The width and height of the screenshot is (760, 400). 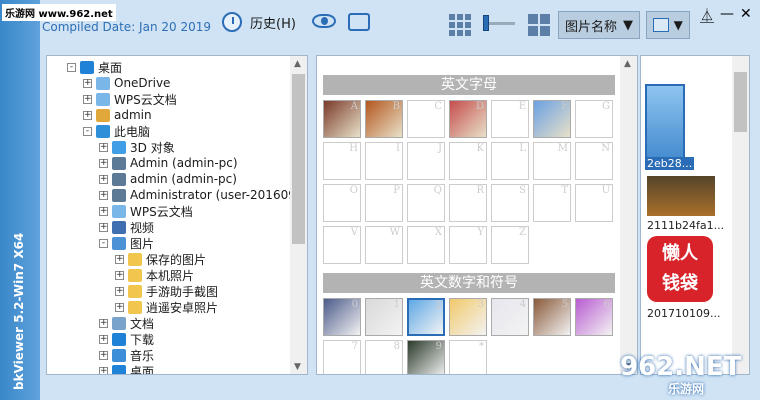 What do you see at coordinates (486, 23) in the screenshot?
I see `slider-thumb` at bounding box center [486, 23].